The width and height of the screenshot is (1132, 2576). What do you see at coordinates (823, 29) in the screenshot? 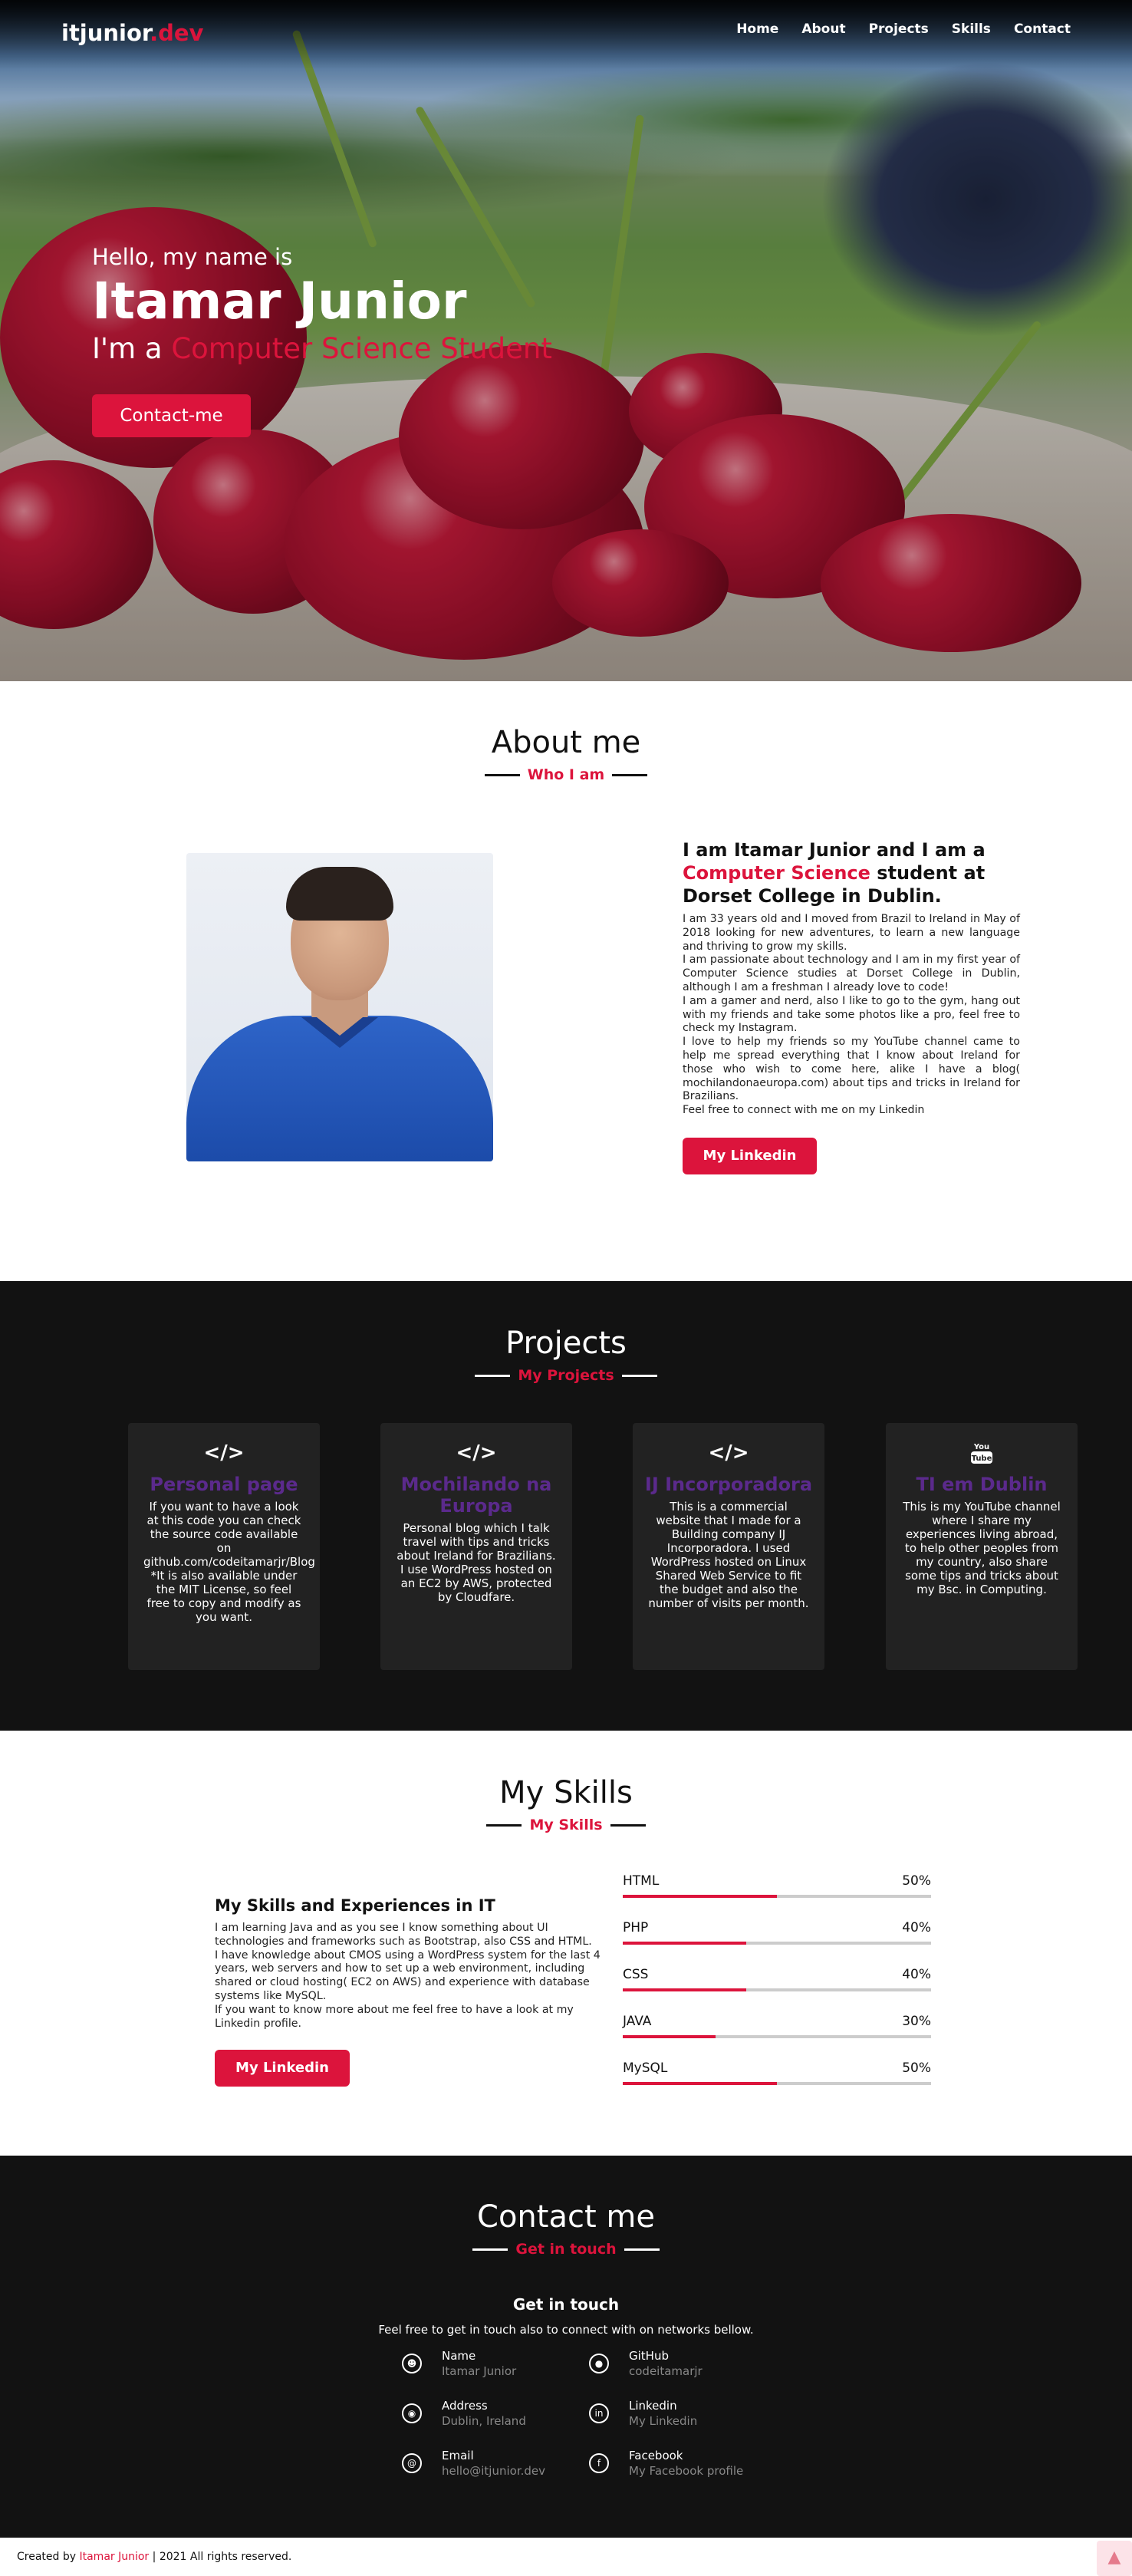
I see `nav-about: About` at bounding box center [823, 29].